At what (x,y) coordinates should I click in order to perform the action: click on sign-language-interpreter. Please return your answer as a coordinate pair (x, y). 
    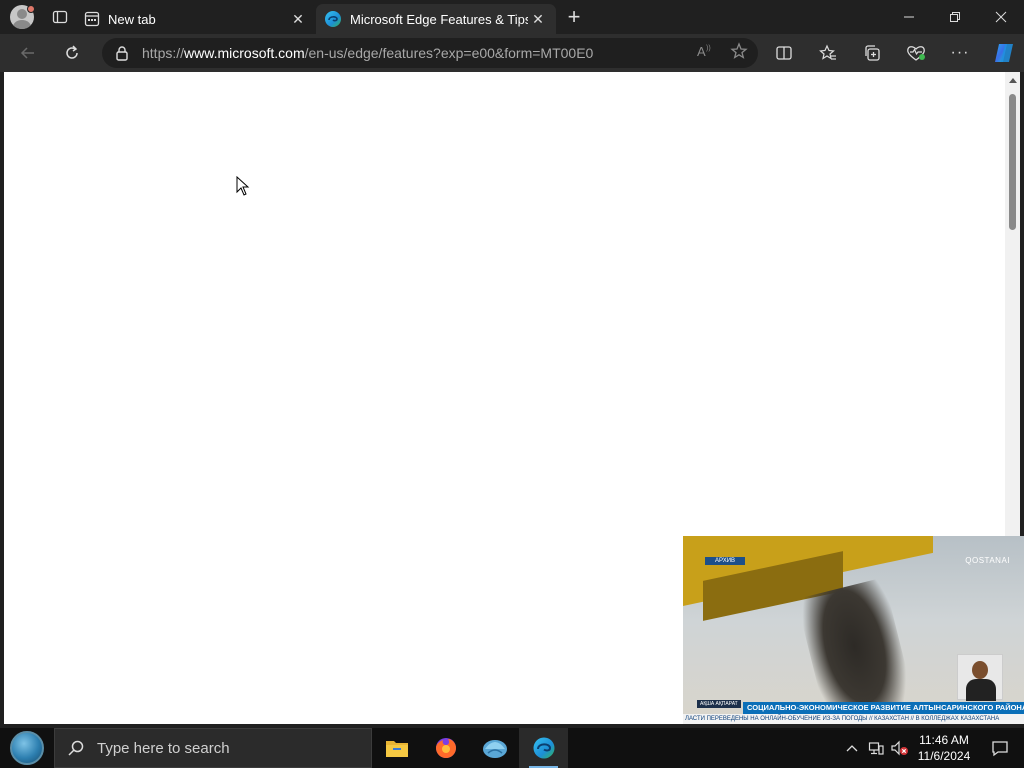
    Looking at the image, I should click on (980, 677).